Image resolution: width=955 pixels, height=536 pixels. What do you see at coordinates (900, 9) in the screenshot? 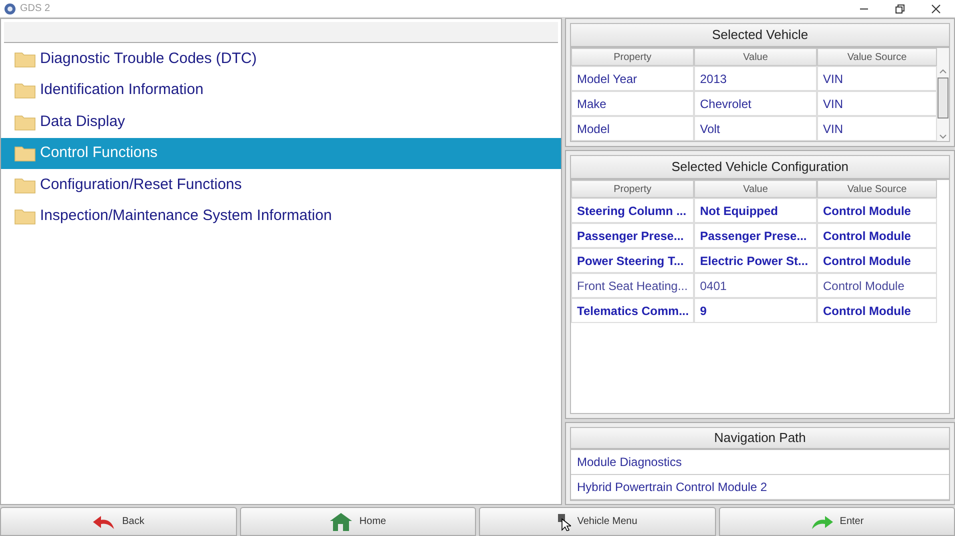
I see `restore-icon` at bounding box center [900, 9].